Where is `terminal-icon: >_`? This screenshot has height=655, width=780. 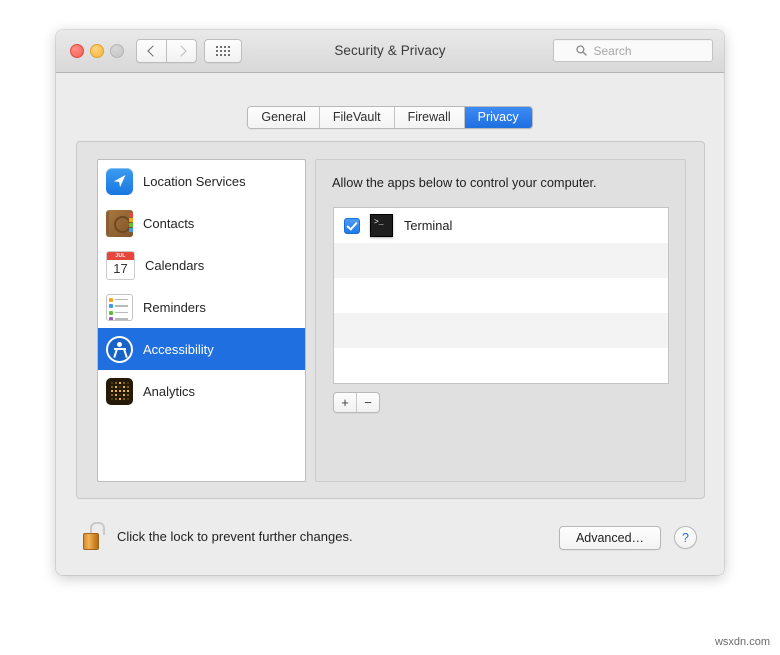 terminal-icon: >_ is located at coordinates (381, 225).